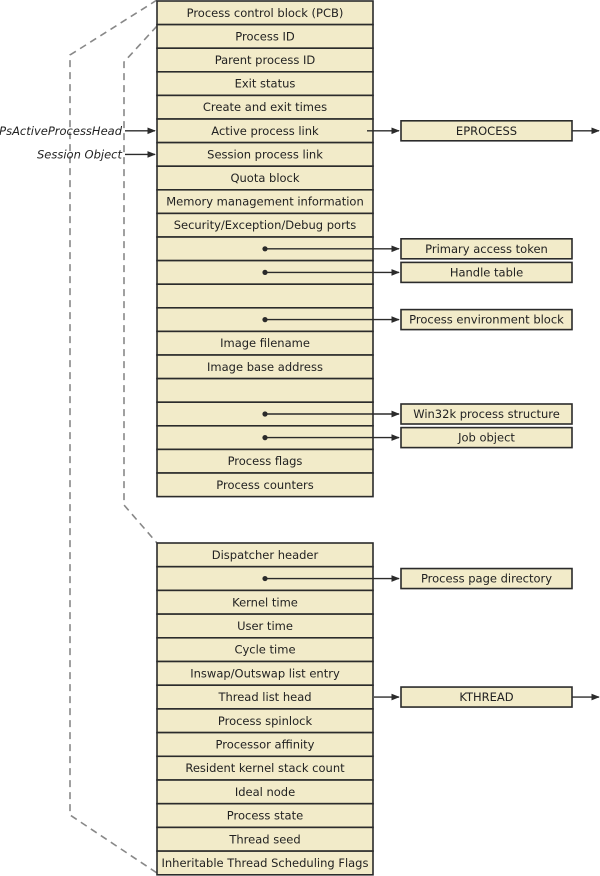 The width and height of the screenshot is (600, 876). I want to click on field-active-process-link: Active process link, so click(265, 131).